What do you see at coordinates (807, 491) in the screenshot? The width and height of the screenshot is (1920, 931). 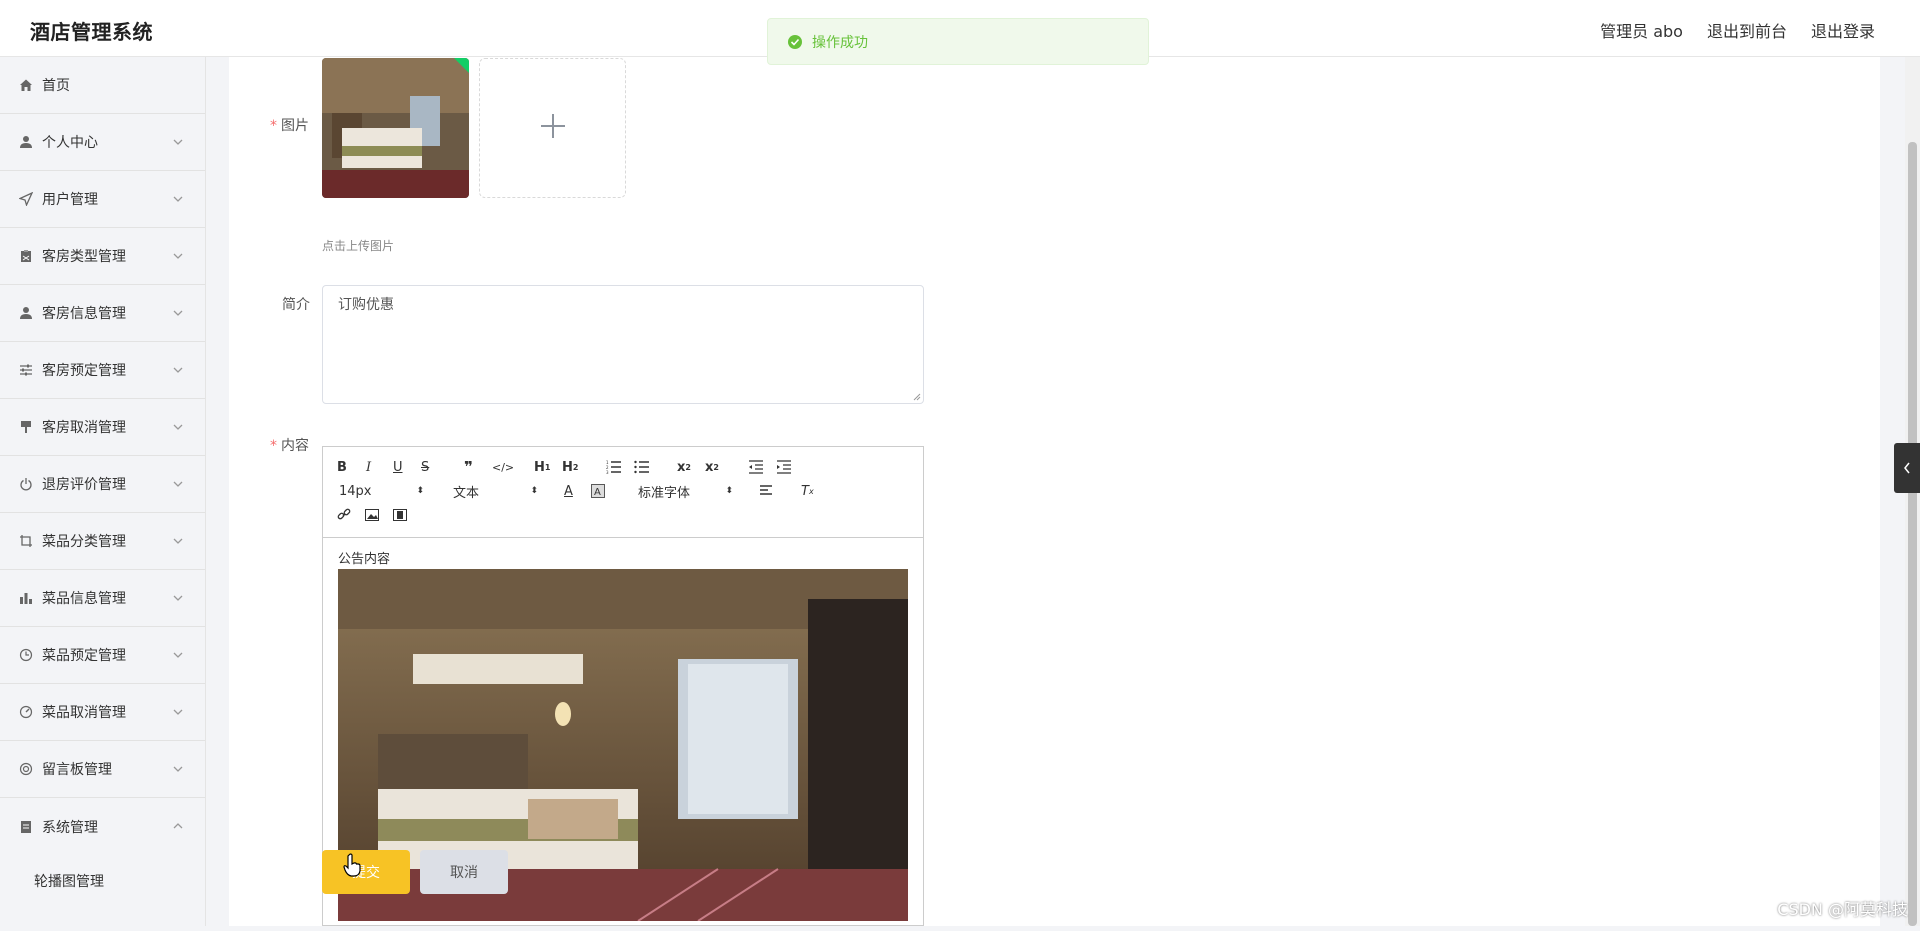 I see `clear-format-icon: Tx` at bounding box center [807, 491].